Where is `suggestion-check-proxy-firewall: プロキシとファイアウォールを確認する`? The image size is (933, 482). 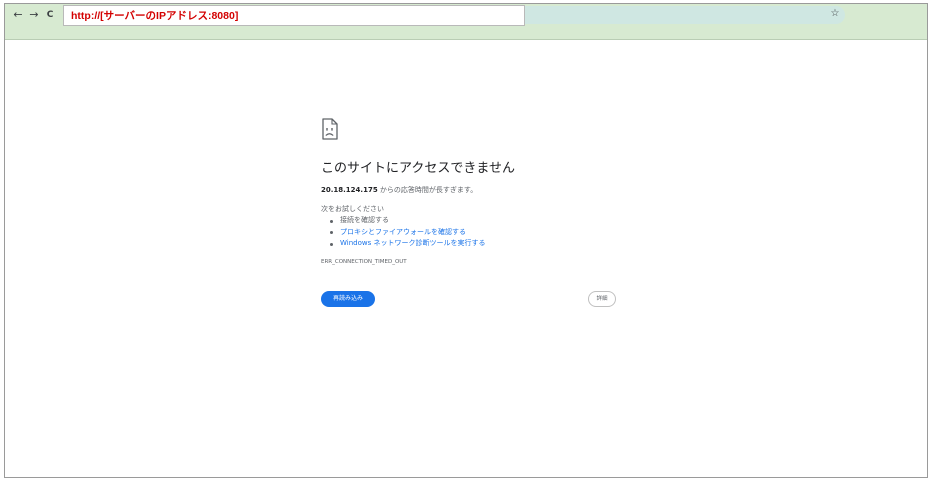
suggestion-check-proxy-firewall: プロキシとファイアウォールを確認する is located at coordinates (403, 233).